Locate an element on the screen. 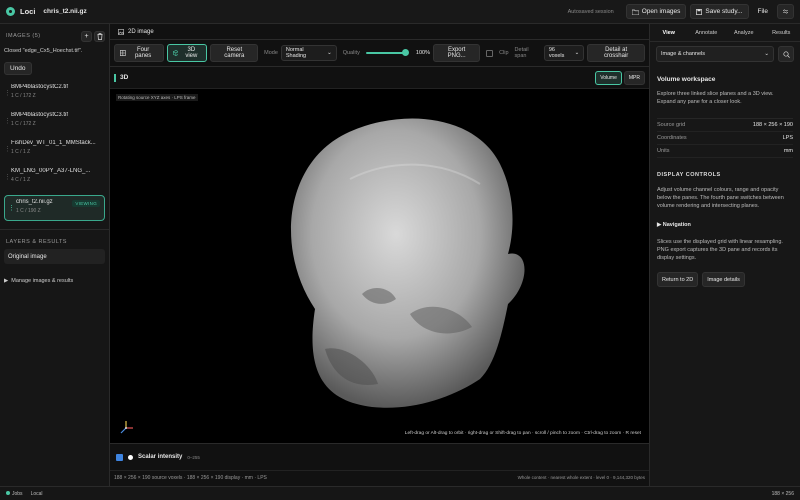 The width and height of the screenshot is (800, 500). image-item-name: BMP4blastocystC3.tif is located at coordinates (40, 115).